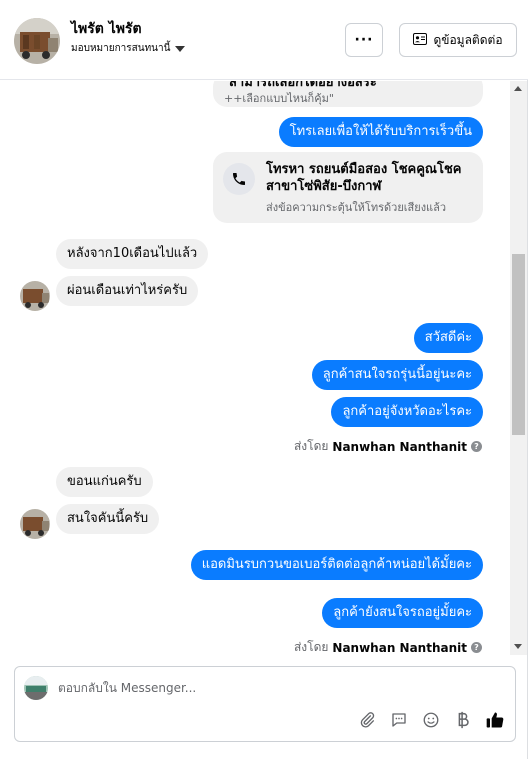 This screenshot has width=528, height=759. What do you see at coordinates (463, 720) in the screenshot?
I see `baht-payment-icon` at bounding box center [463, 720].